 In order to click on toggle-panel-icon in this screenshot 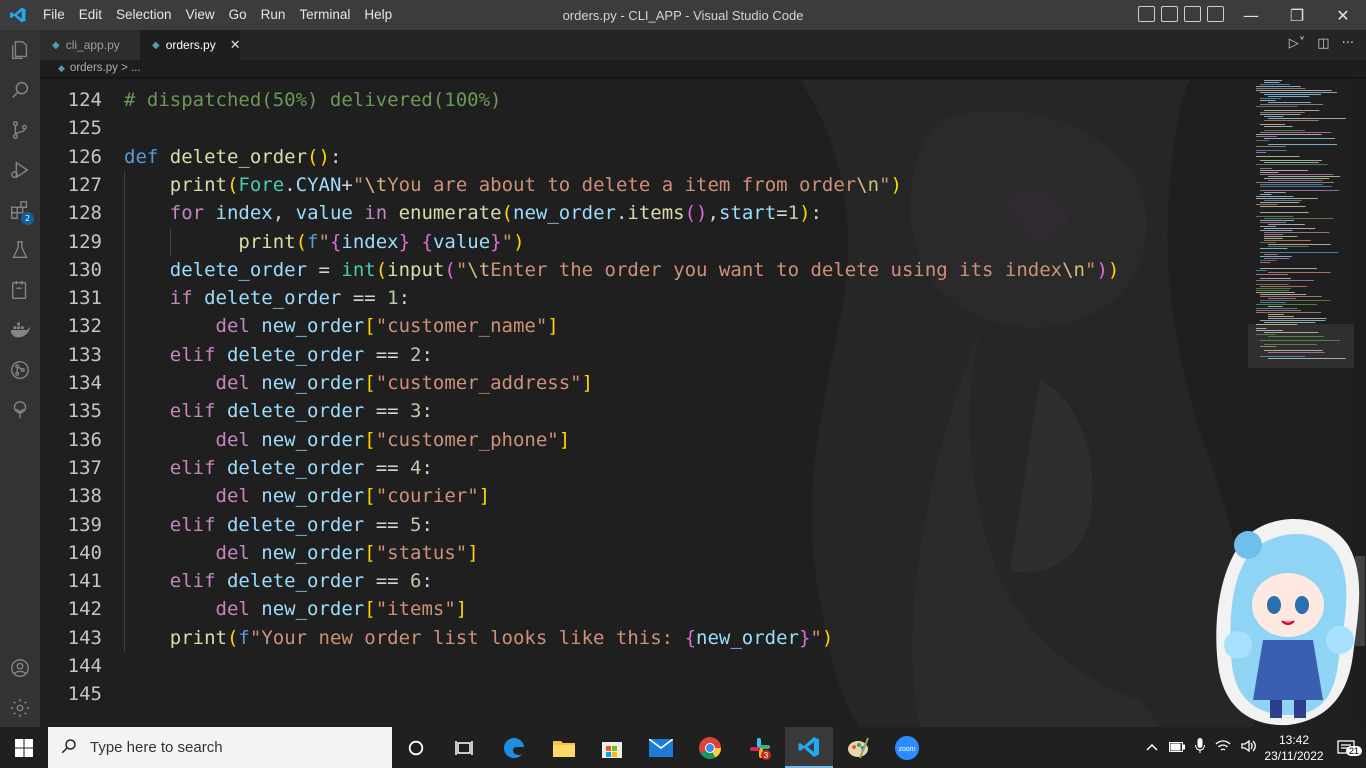, I will do `click(1169, 14)`.